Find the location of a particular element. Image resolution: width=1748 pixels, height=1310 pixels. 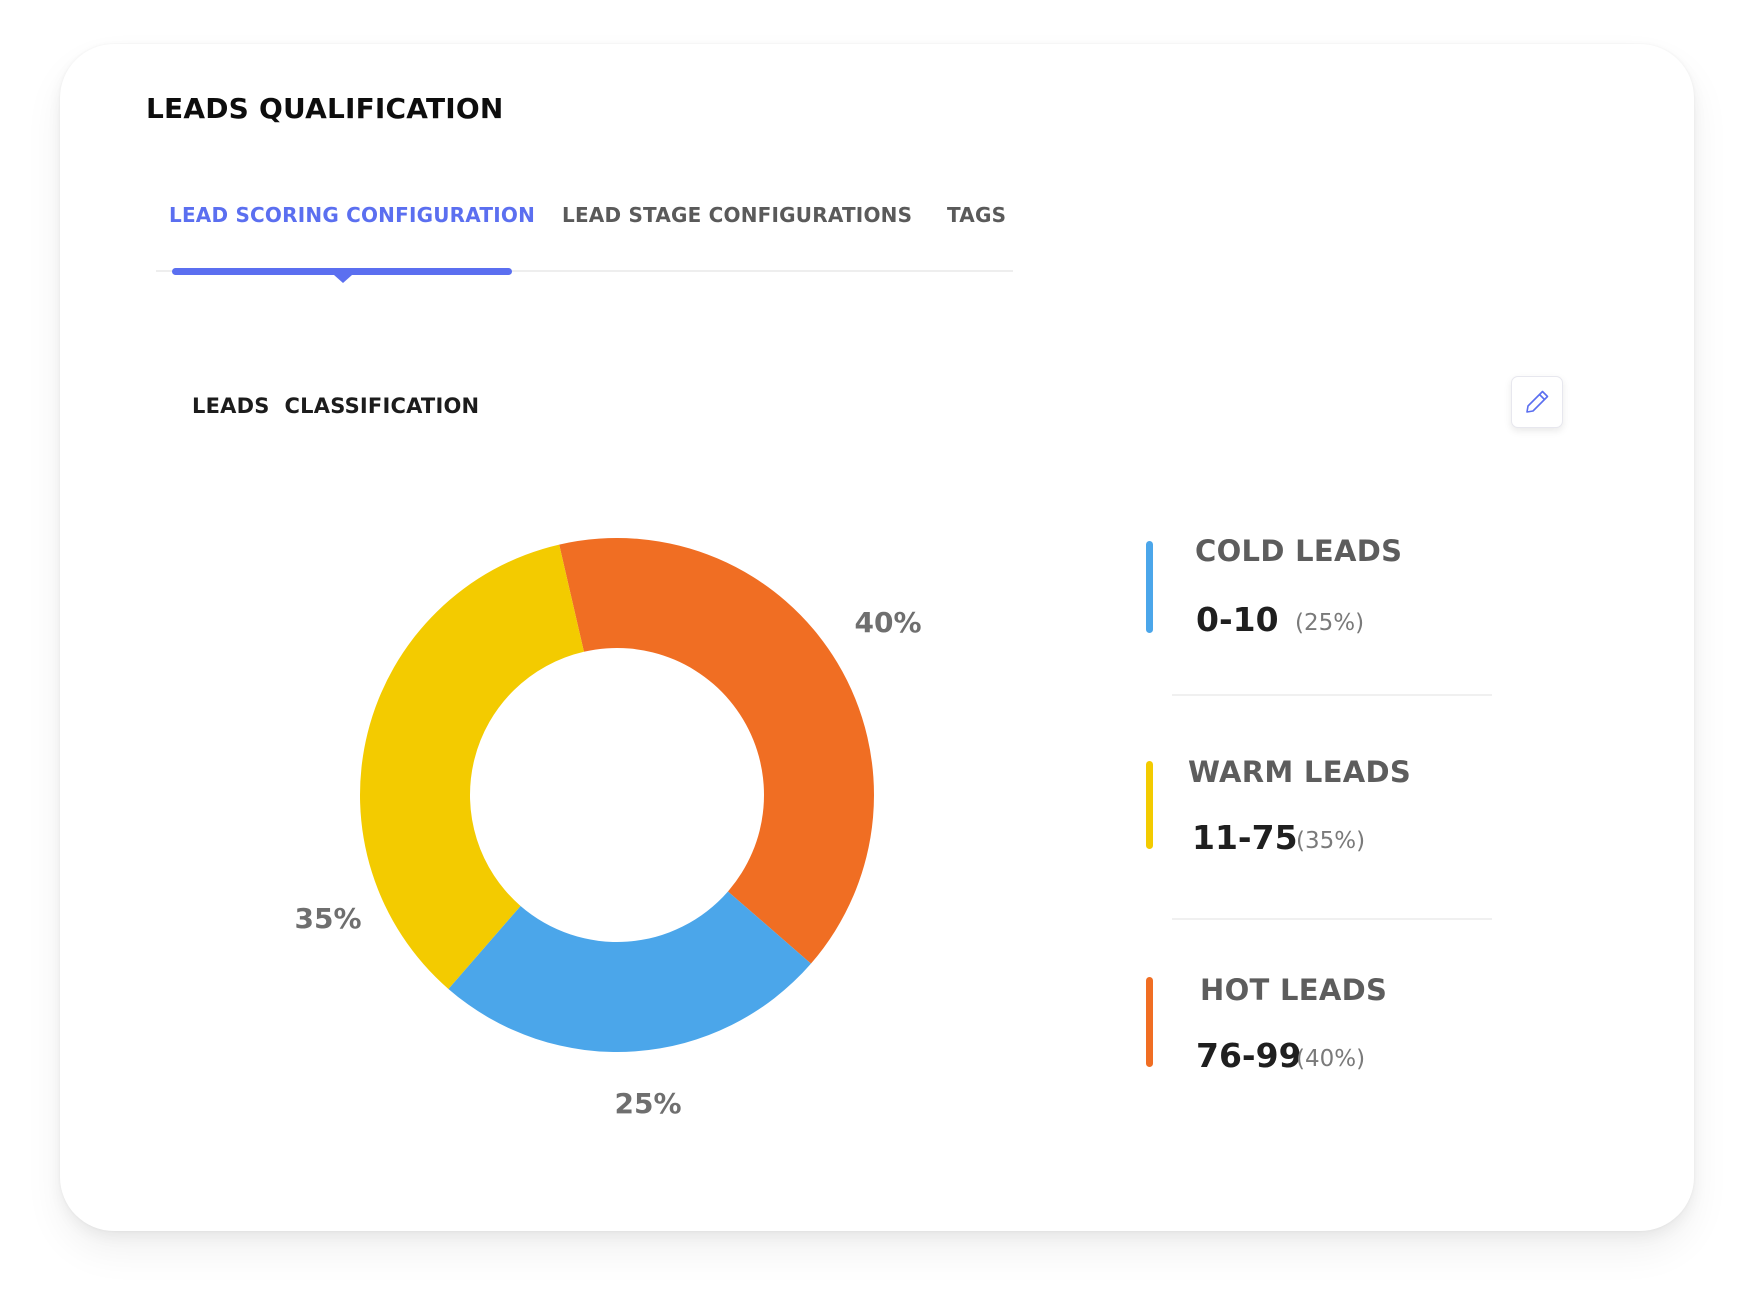

edit-classification-button is located at coordinates (1537, 402).